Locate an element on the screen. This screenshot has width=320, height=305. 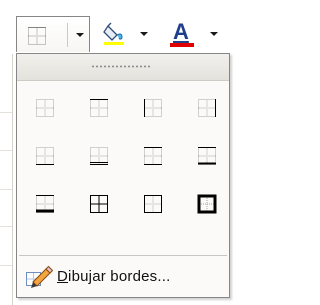
left-border-option is located at coordinates (153, 108).